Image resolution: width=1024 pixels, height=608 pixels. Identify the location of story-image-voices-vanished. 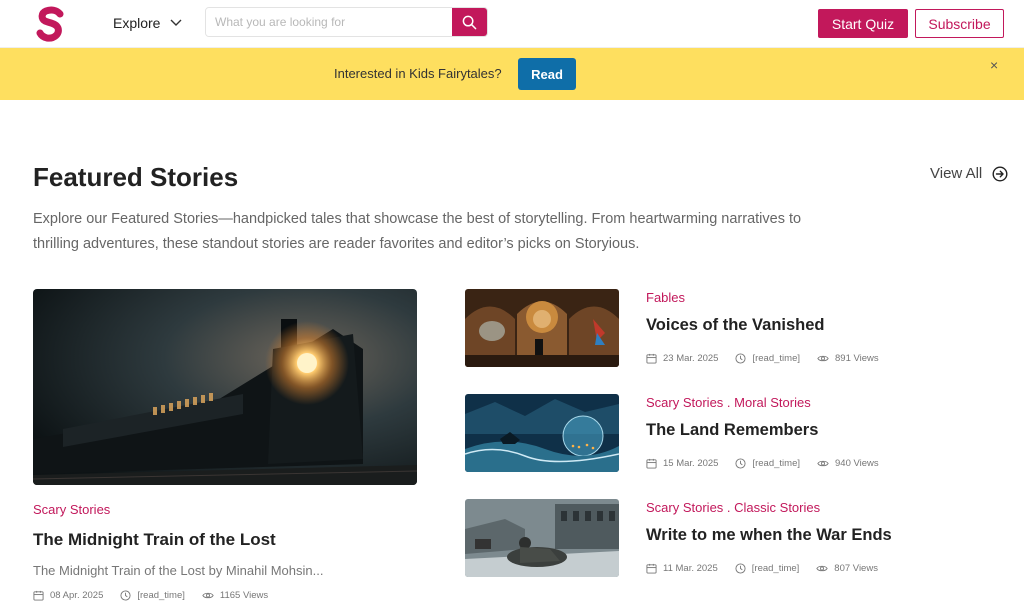
(542, 328).